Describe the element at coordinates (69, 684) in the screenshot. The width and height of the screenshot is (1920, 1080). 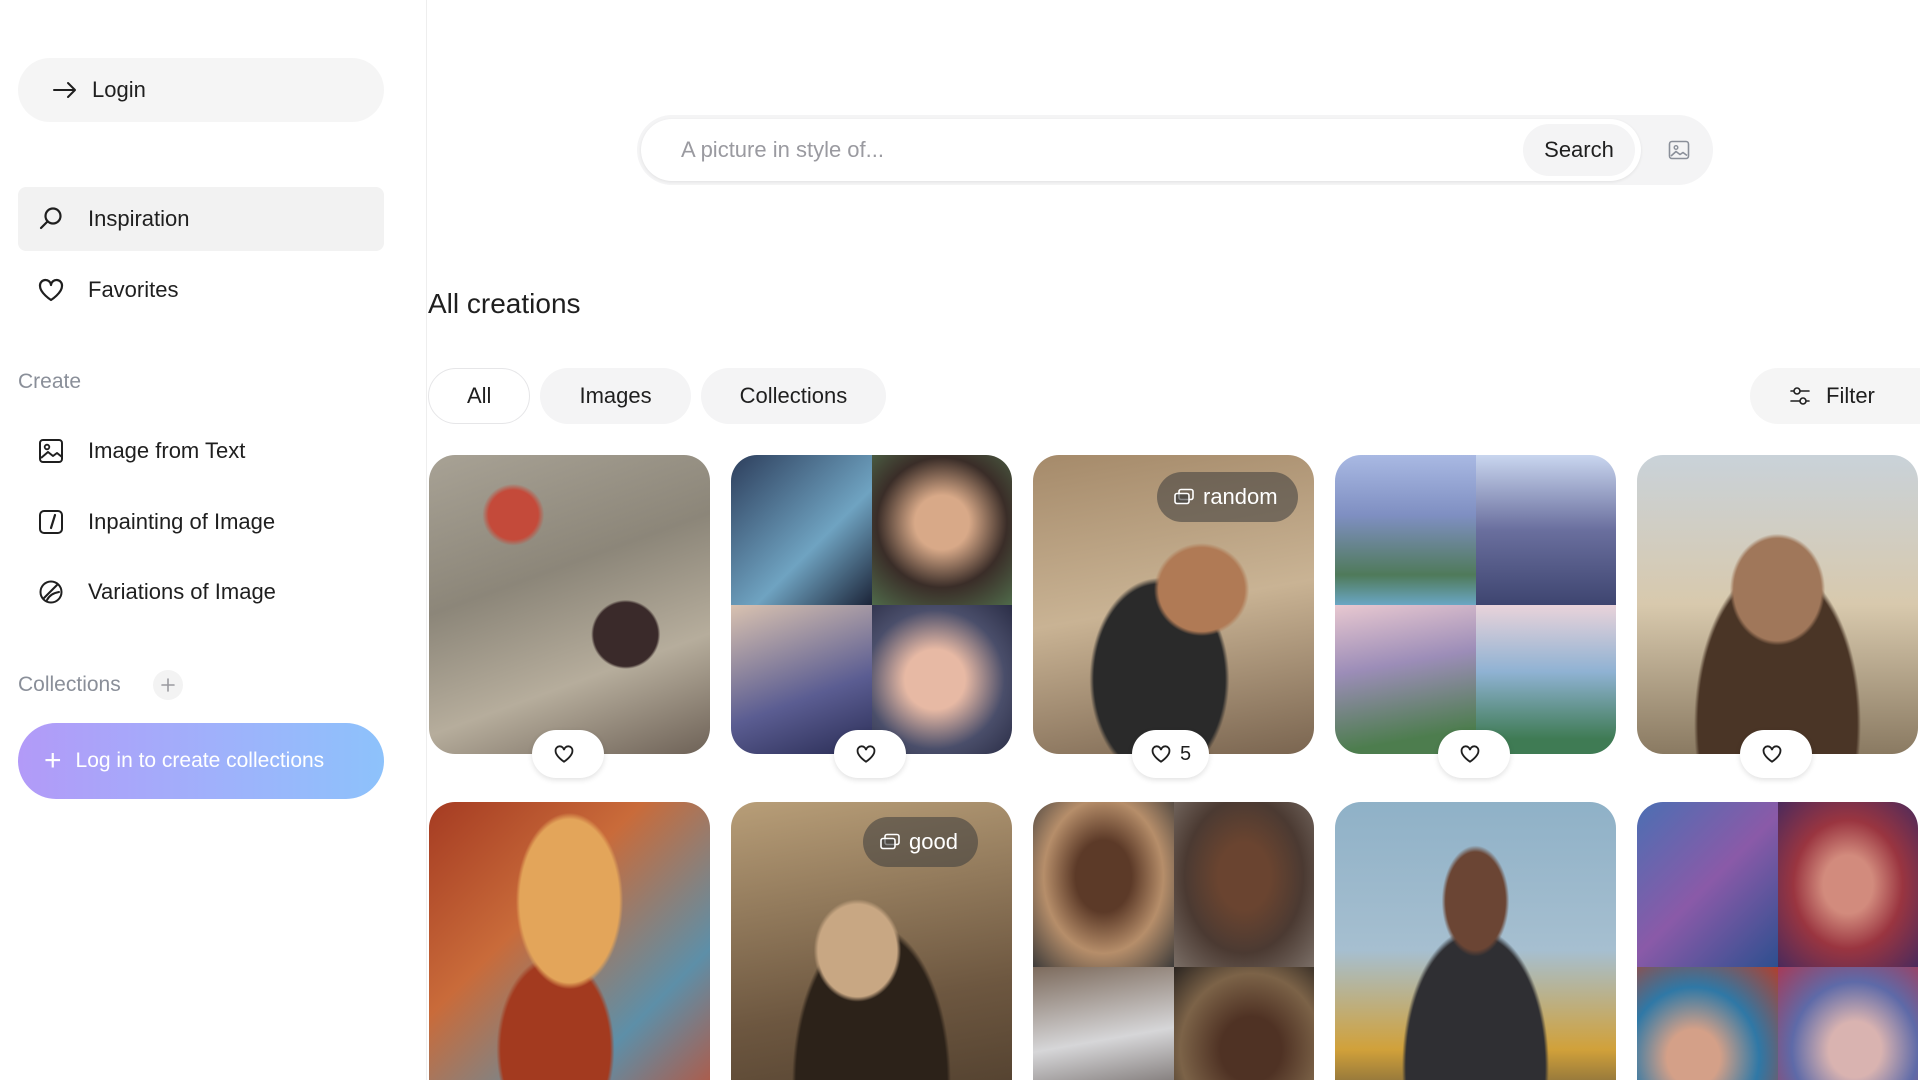
I see `collections-section-label: Collections` at that location.